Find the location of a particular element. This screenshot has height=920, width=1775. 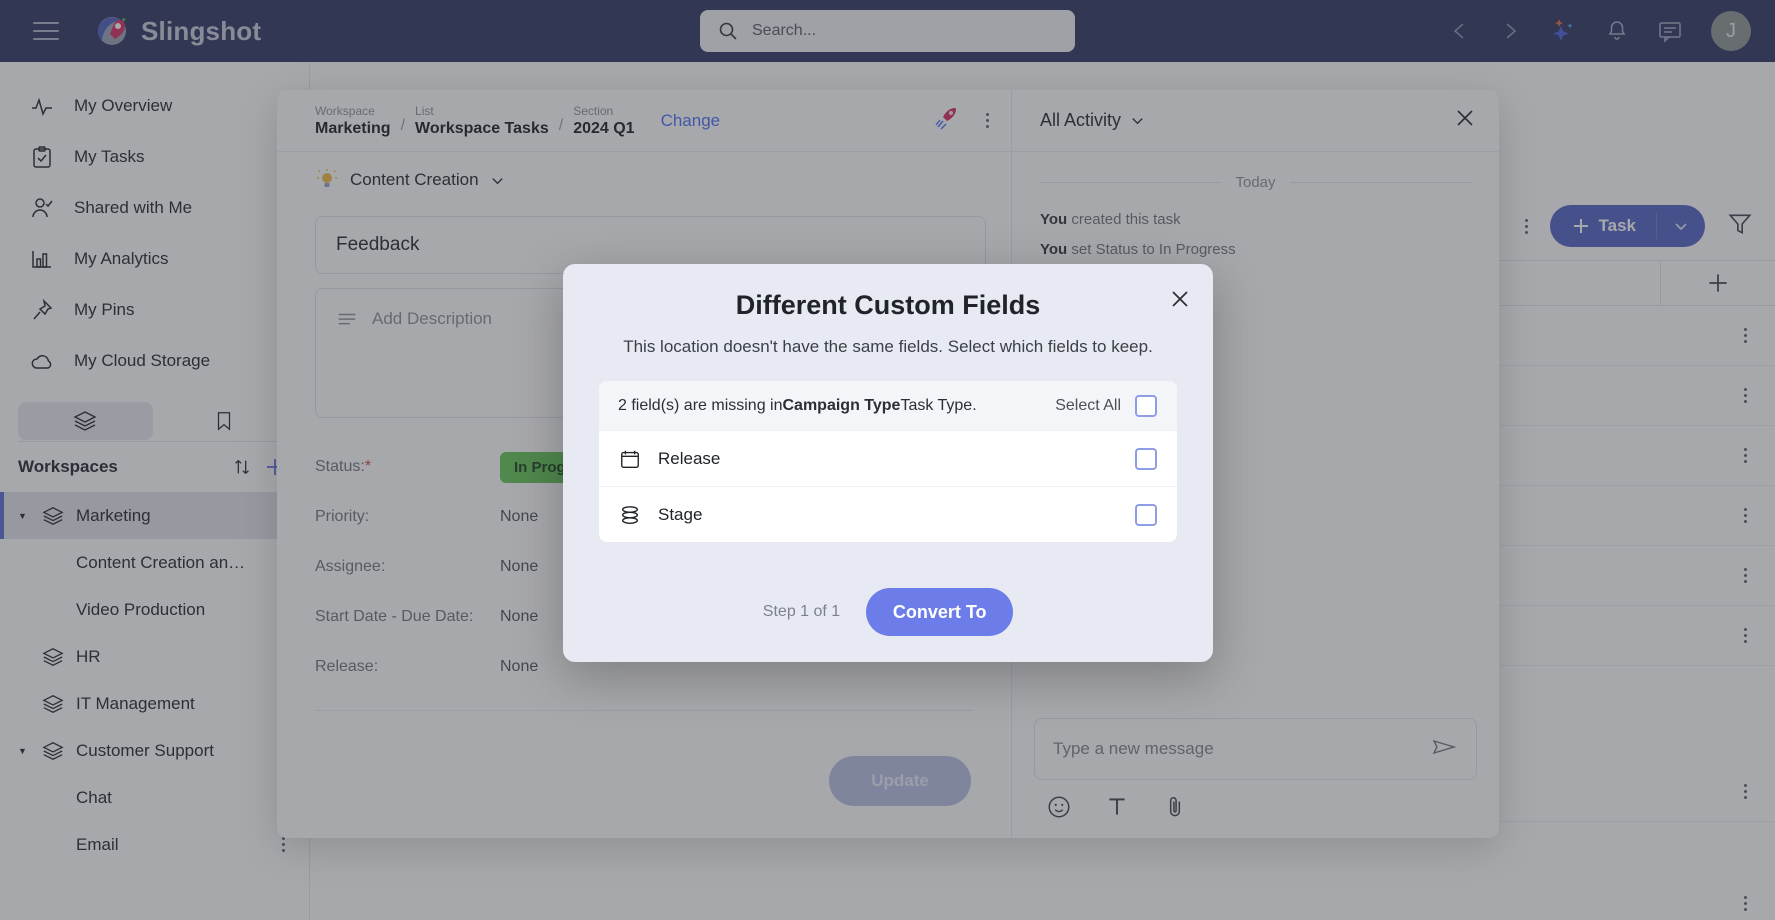

field-checkbox-release is located at coordinates (1146, 458).